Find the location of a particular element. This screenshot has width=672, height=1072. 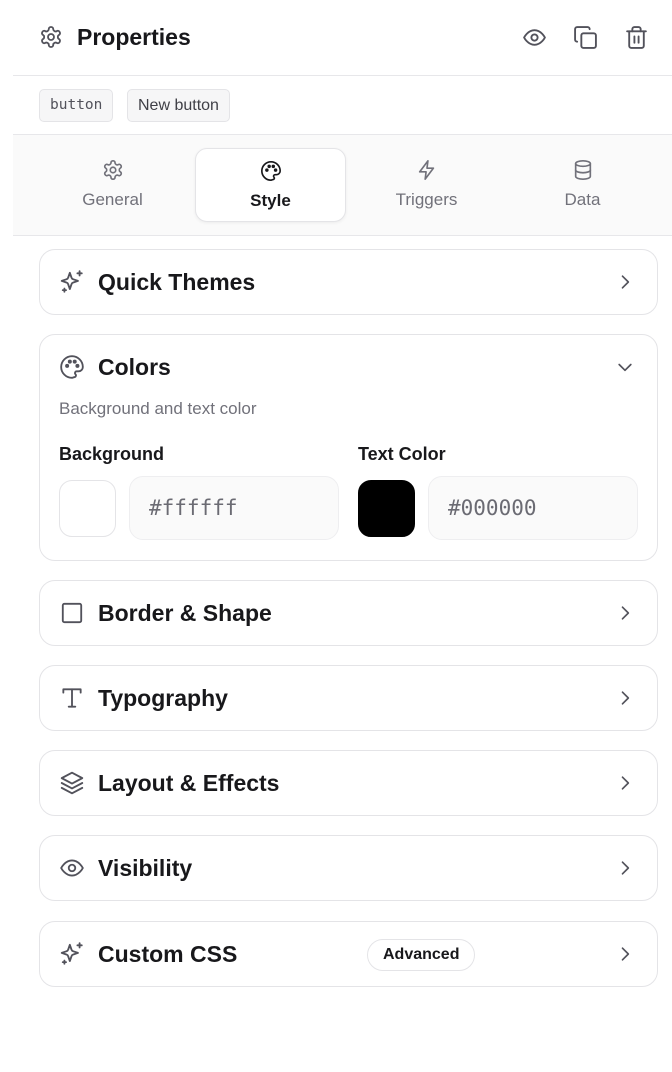

section-title: Colors is located at coordinates (134, 367).